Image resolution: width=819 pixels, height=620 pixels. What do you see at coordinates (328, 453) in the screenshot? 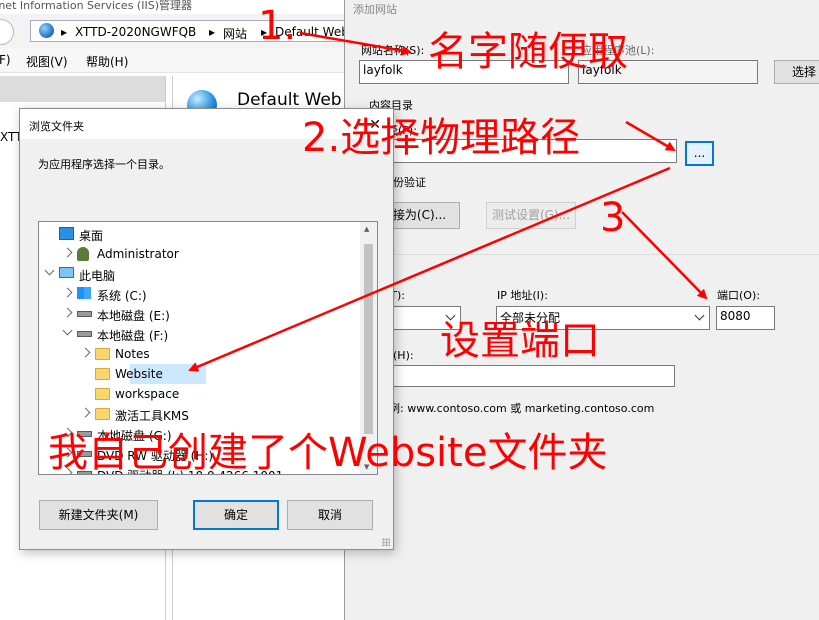
I see `annotation-note-text: 我自己创建了个Website文件夹` at bounding box center [328, 453].